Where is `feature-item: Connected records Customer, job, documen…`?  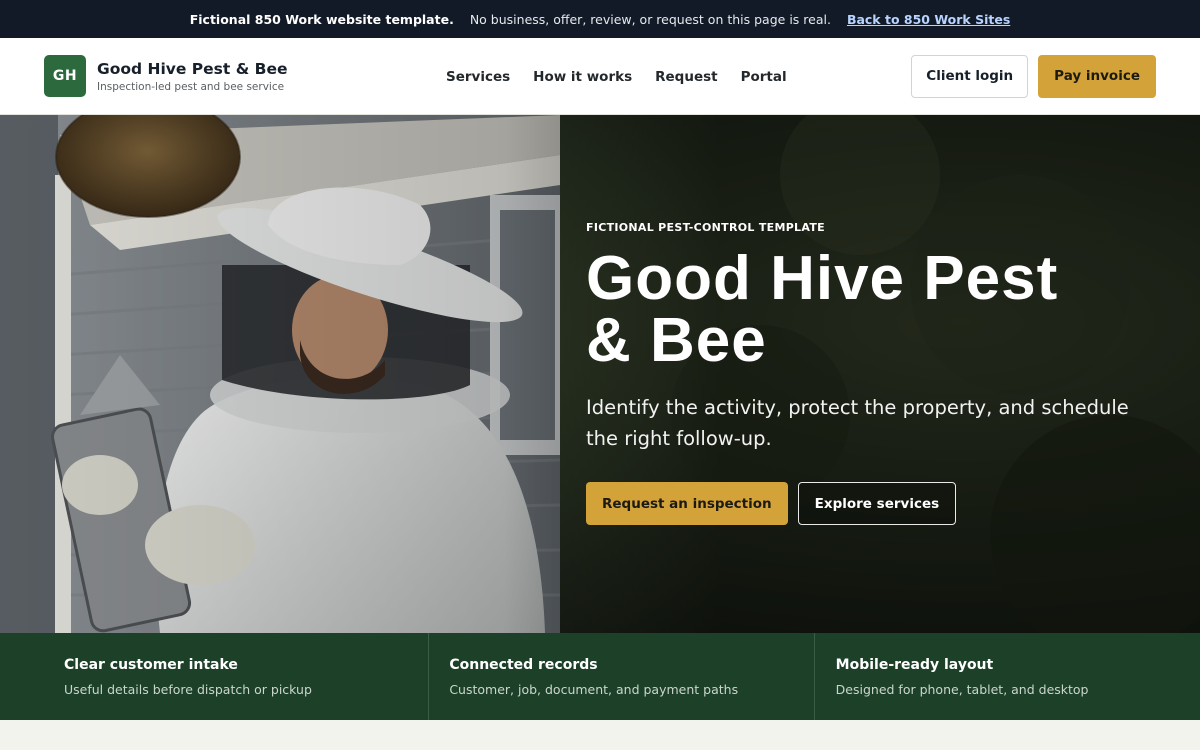 feature-item: Connected records Customer, job, documen… is located at coordinates (622, 676).